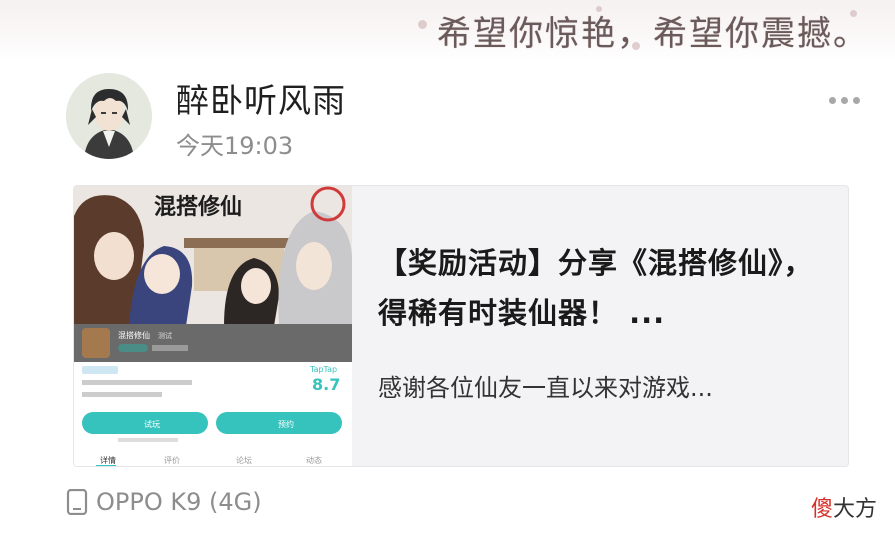 The image size is (895, 544). What do you see at coordinates (172, 460) in the screenshot?
I see `thumb-tab: 评价` at bounding box center [172, 460].